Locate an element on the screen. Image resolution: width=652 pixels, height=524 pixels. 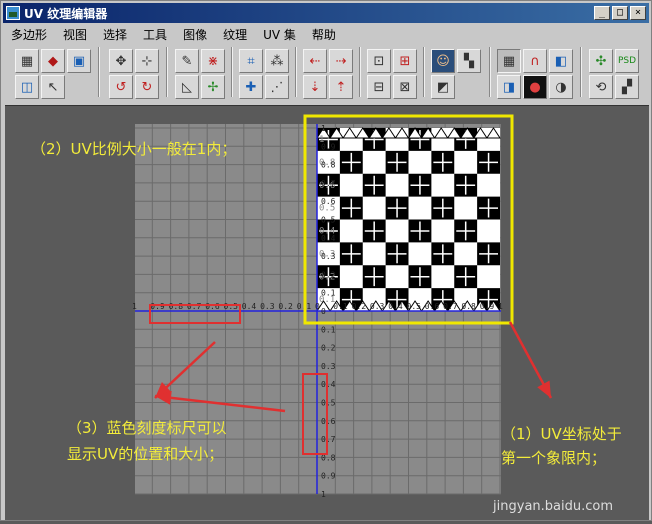
rotate-ccw-icon: ✥ is located at coordinates (121, 61).